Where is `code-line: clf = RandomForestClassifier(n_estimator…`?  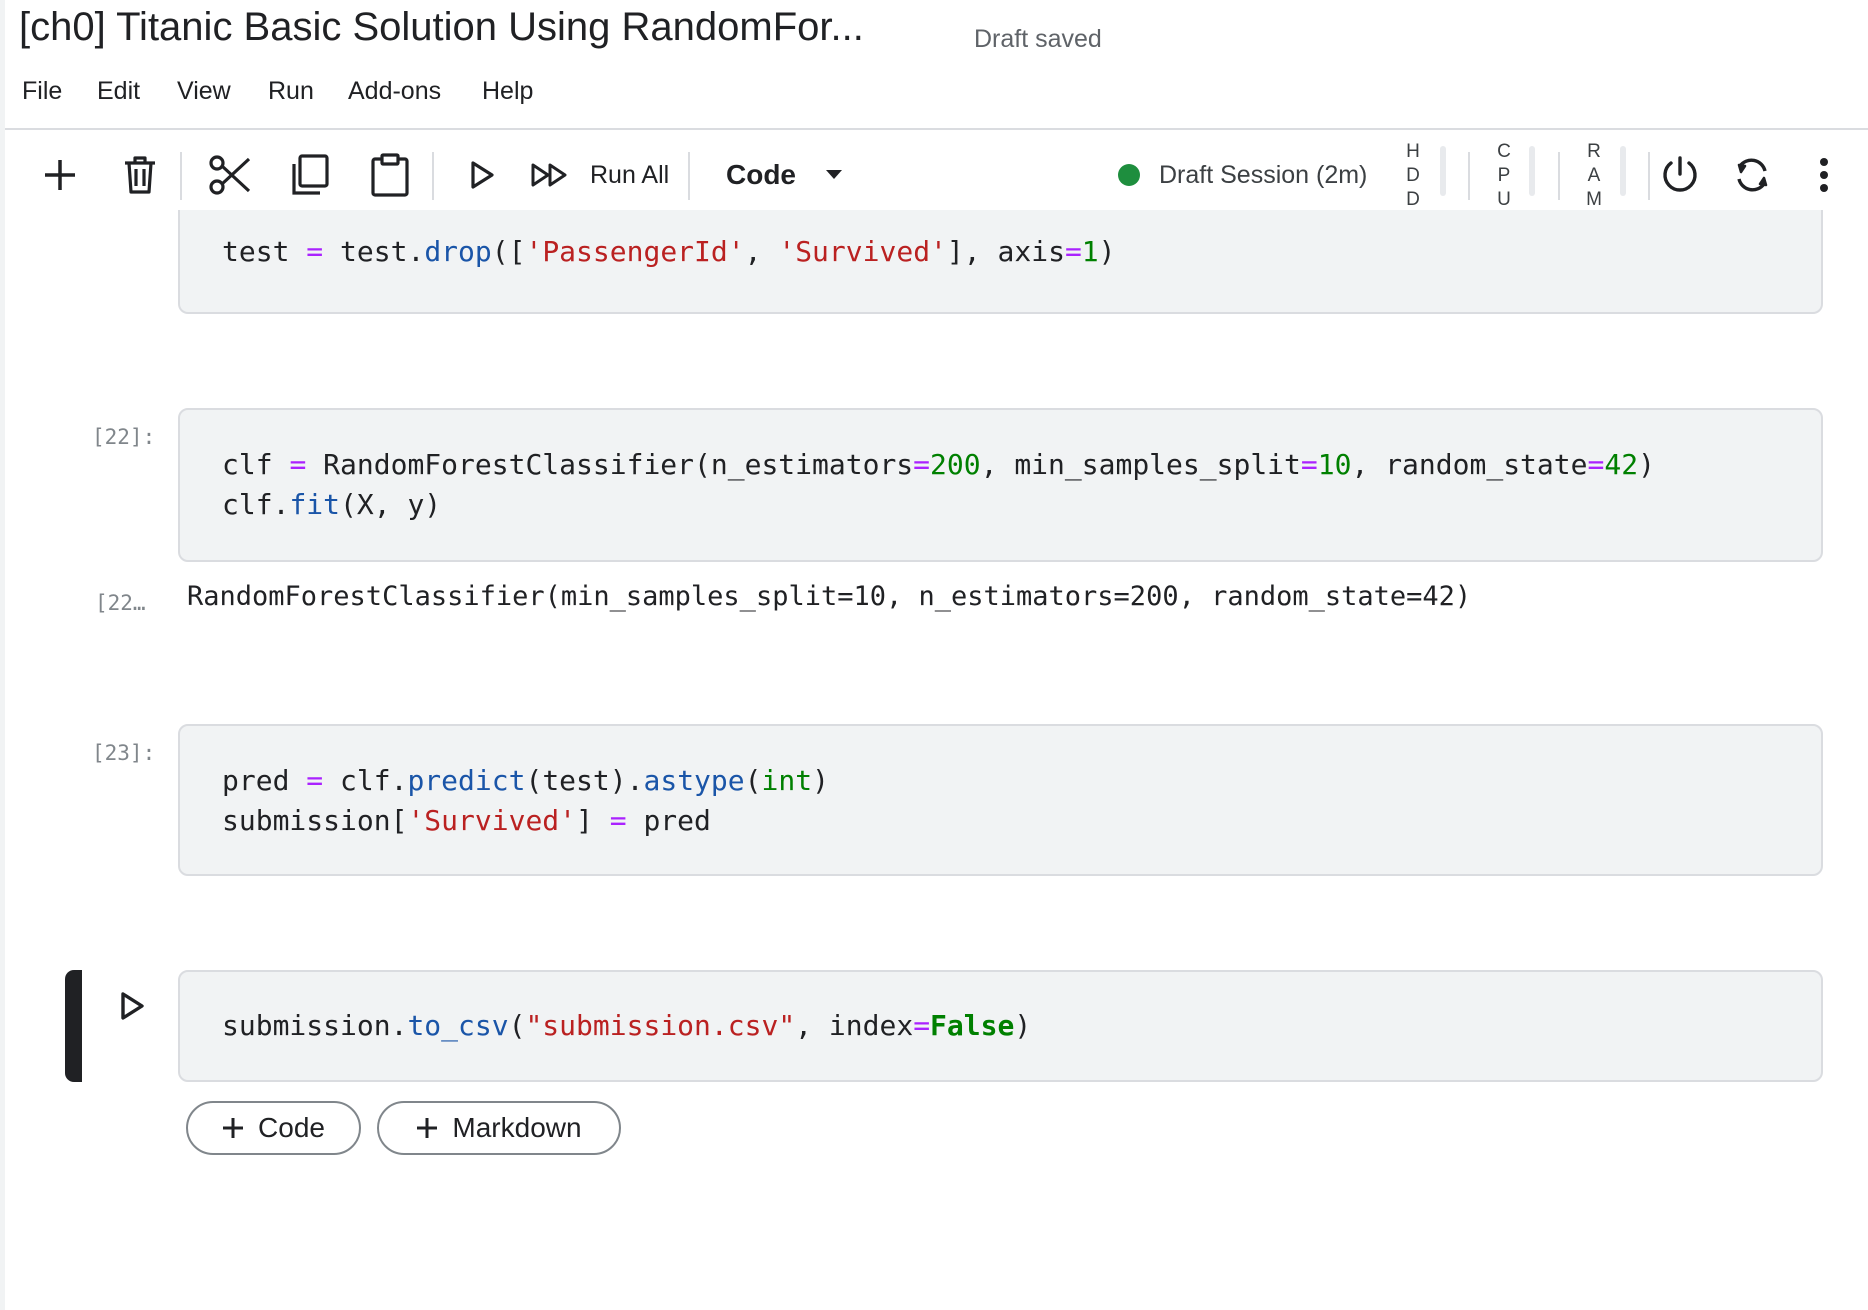
code-line: clf = RandomForestClassifier(n_estimator… is located at coordinates (938, 465).